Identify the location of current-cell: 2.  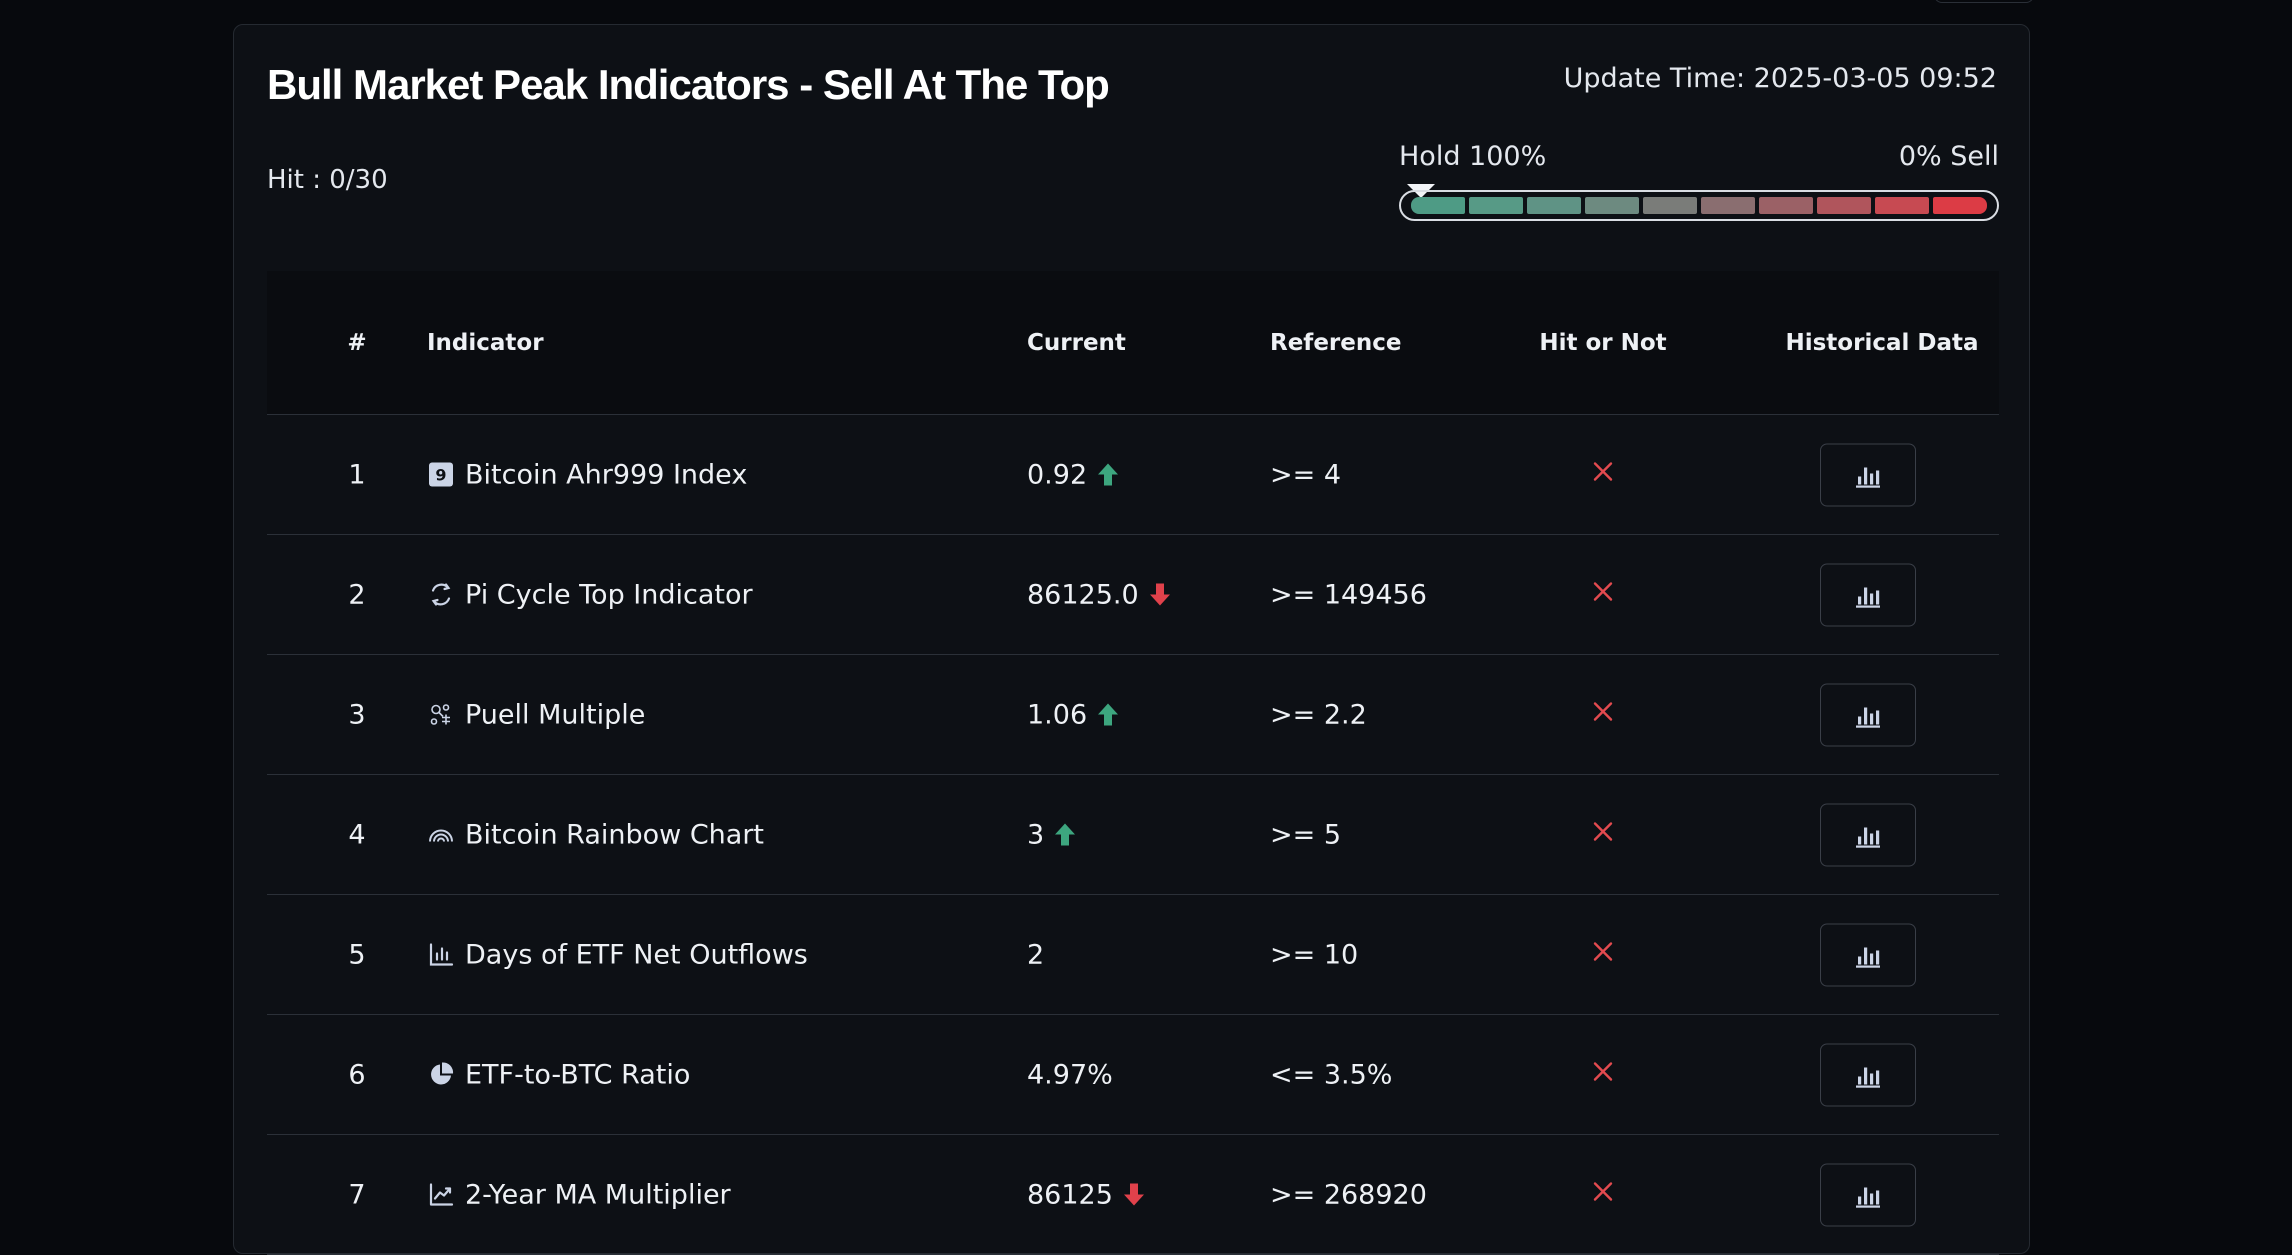
(1035, 954).